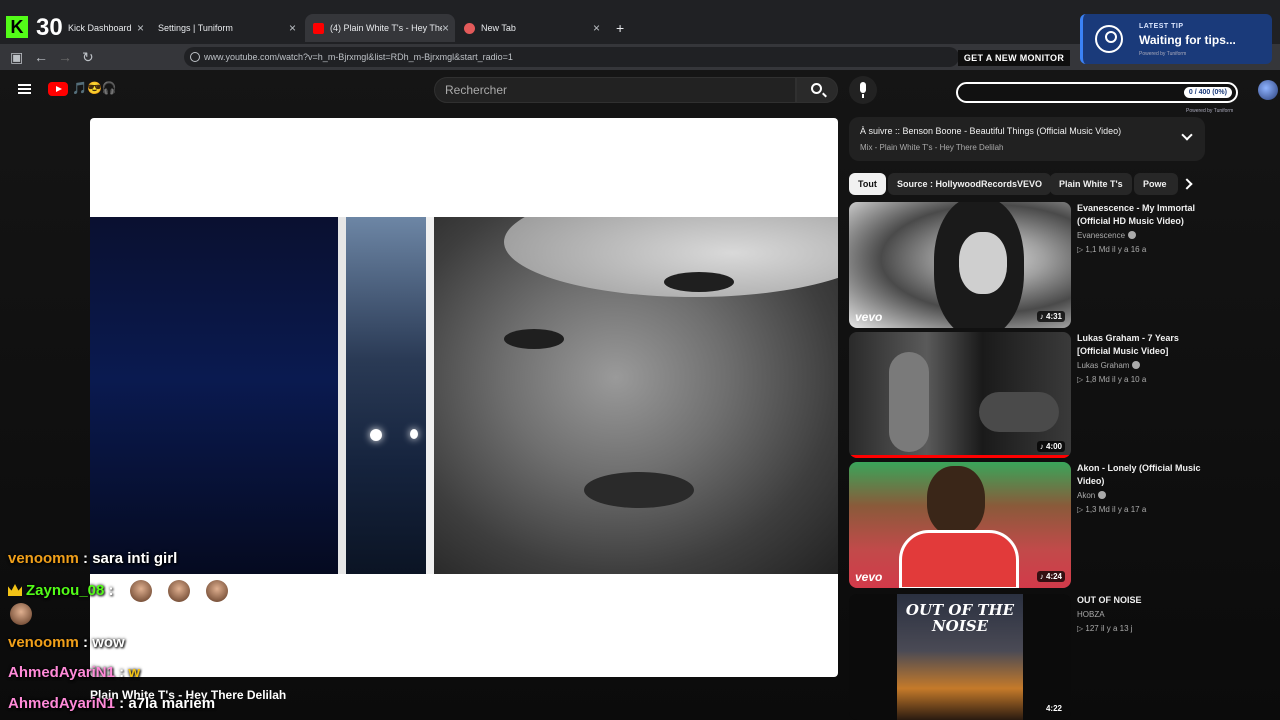 The image size is (1280, 720). What do you see at coordinates (867, 184) in the screenshot?
I see `chip-all: Tout` at bounding box center [867, 184].